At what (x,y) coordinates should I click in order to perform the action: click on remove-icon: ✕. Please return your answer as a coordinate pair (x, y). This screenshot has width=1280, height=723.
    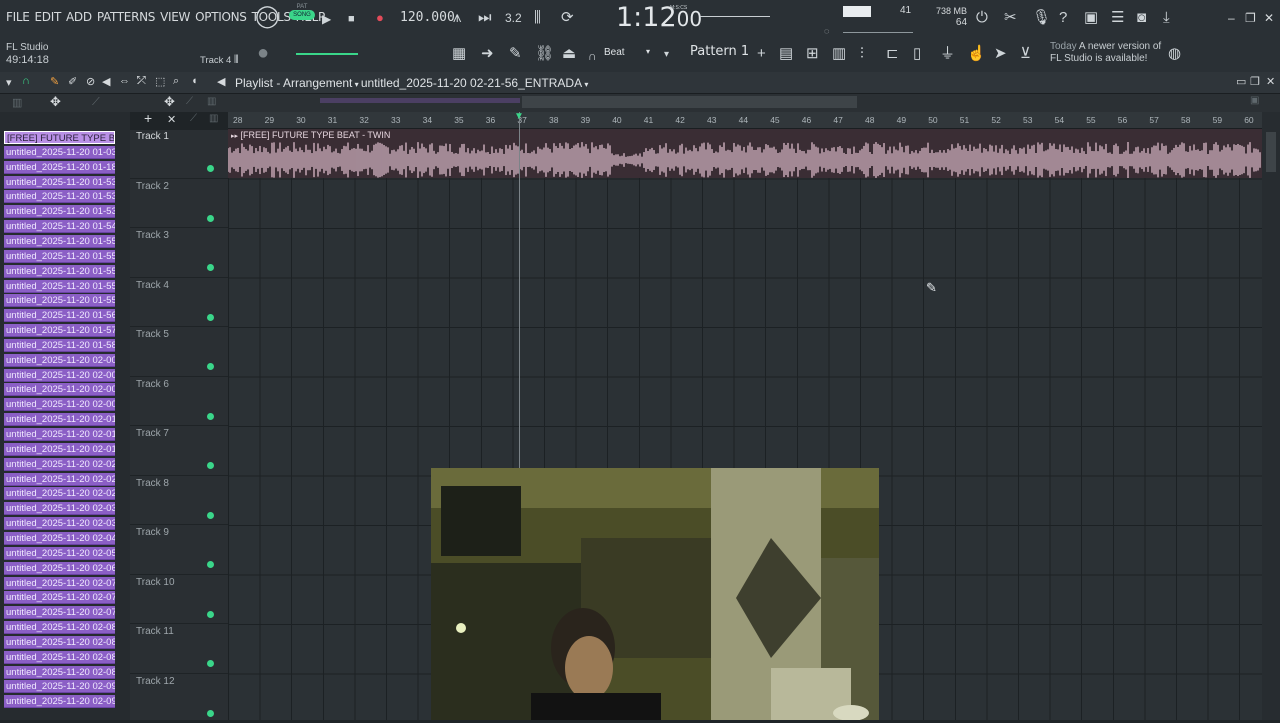
    Looking at the image, I should click on (171, 119).